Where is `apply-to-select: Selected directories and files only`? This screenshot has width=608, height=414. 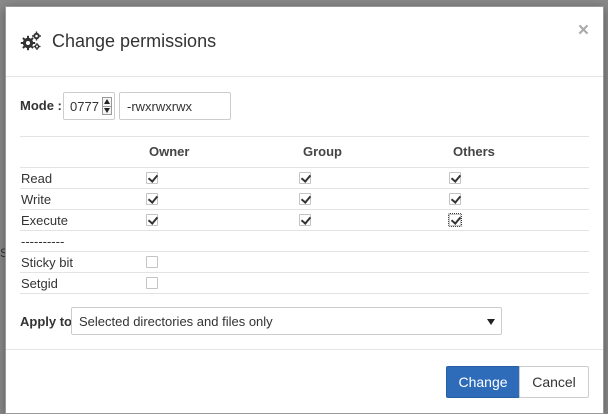 apply-to-select: Selected directories and files only is located at coordinates (286, 321).